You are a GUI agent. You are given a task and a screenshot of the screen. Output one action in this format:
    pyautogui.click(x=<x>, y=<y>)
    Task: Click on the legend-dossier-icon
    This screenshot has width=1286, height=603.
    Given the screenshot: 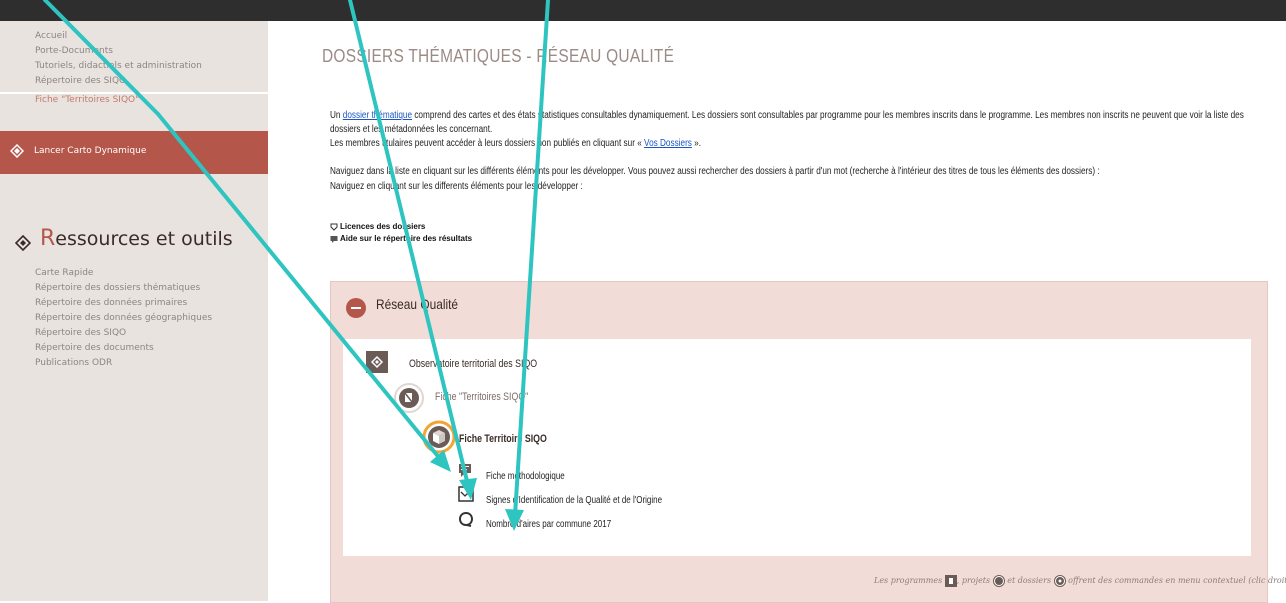 What is the action you would take?
    pyautogui.click(x=1059, y=581)
    